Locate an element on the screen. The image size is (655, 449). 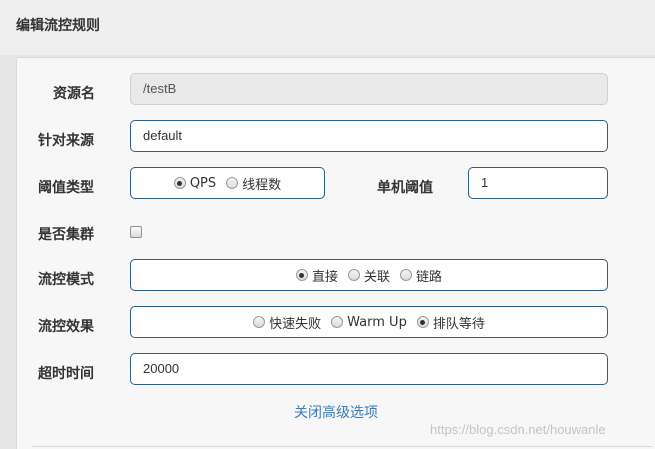
timeout-input: 20000 is located at coordinates (369, 369).